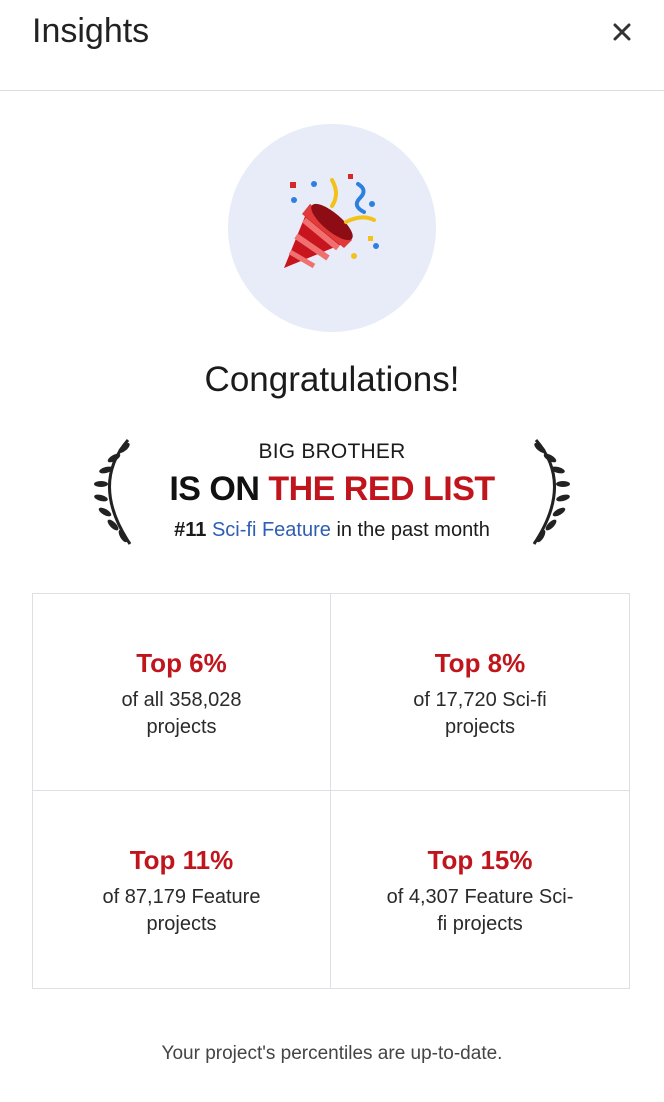 This screenshot has width=664, height=1102. I want to click on rank-category-link: Sci-fi Feature, so click(271, 530).